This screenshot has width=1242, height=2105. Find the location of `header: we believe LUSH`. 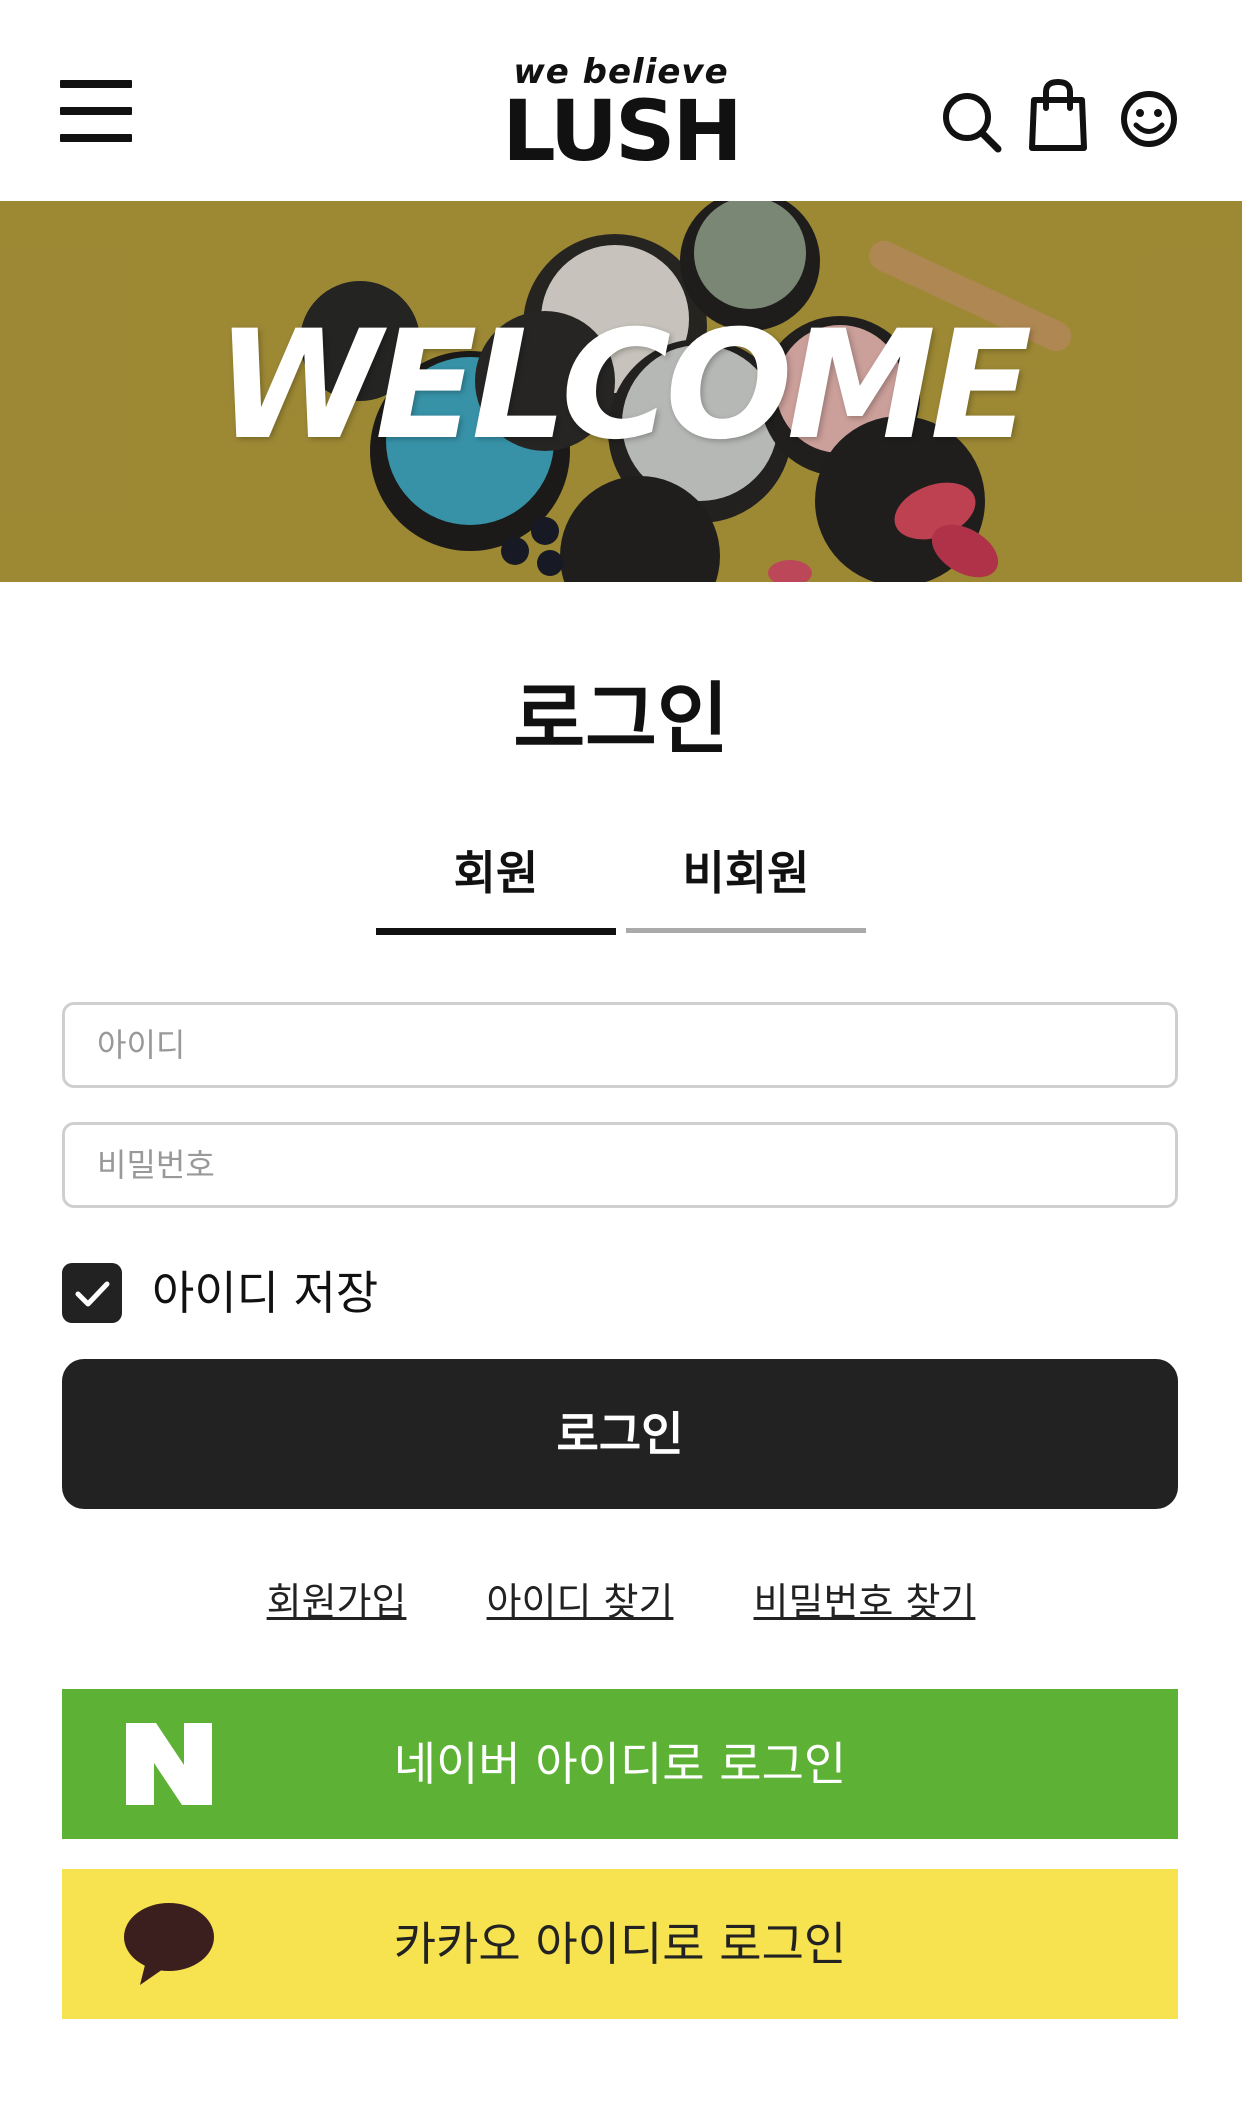

header: we believe LUSH is located at coordinates (621, 100).